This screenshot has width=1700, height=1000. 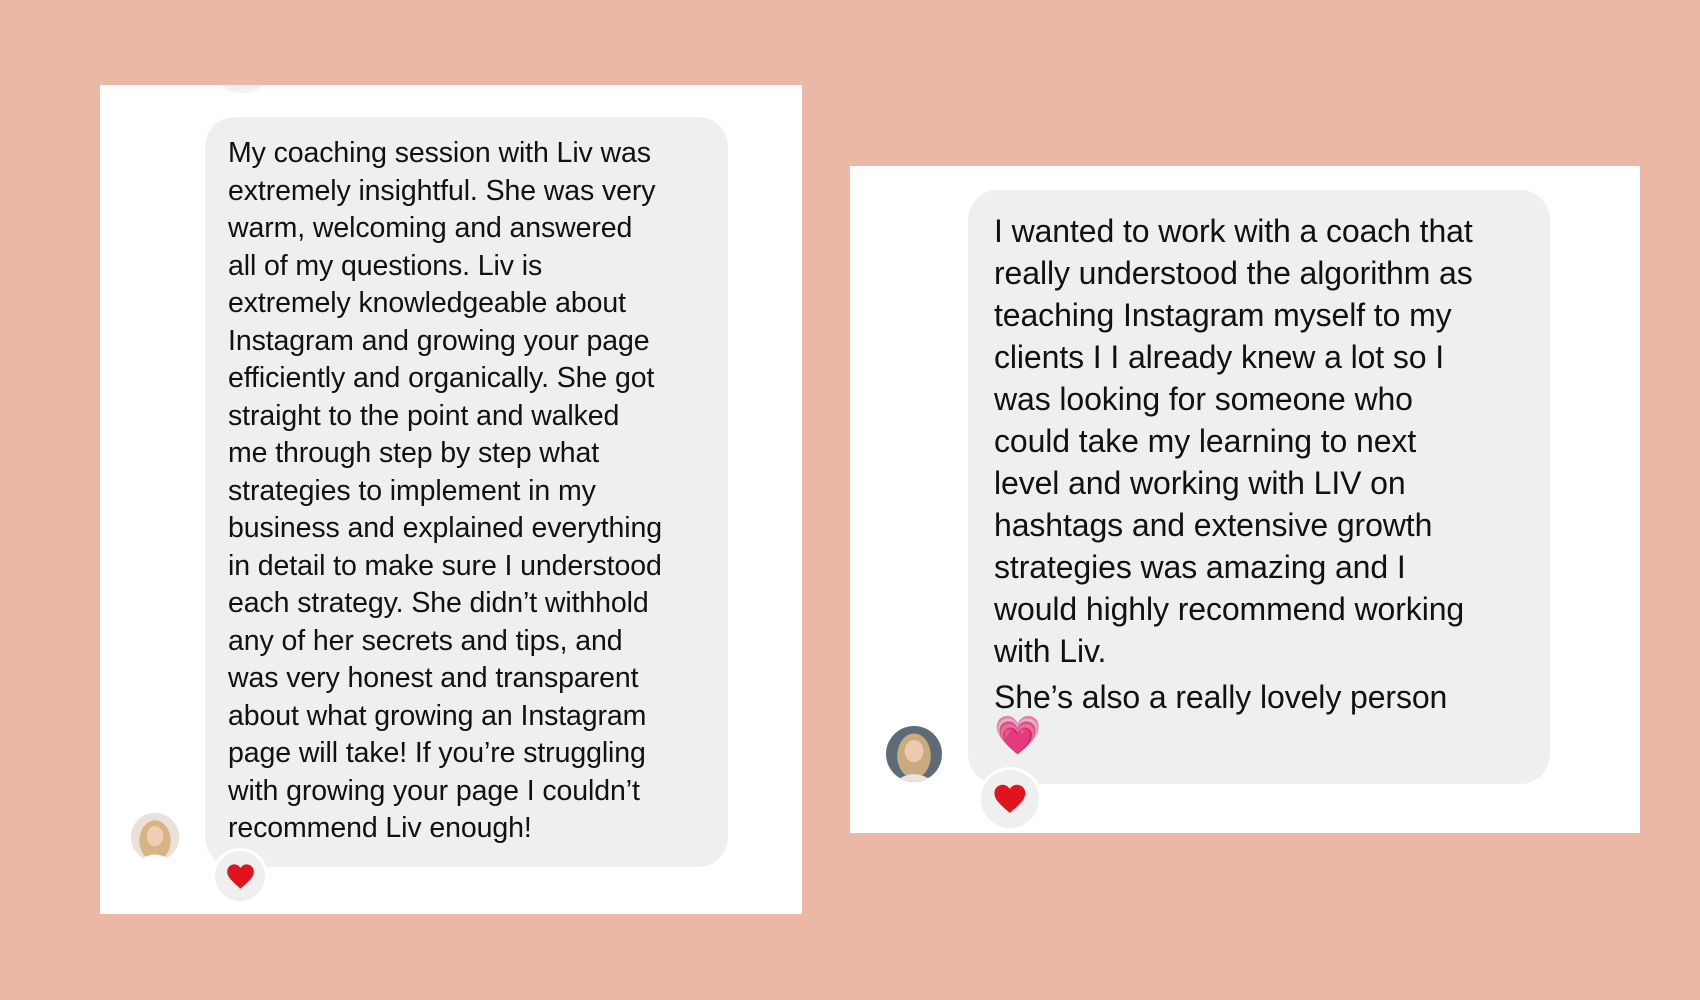 I want to click on message-text-secondary: She’s also a really lovely person, so click(x=1221, y=697).